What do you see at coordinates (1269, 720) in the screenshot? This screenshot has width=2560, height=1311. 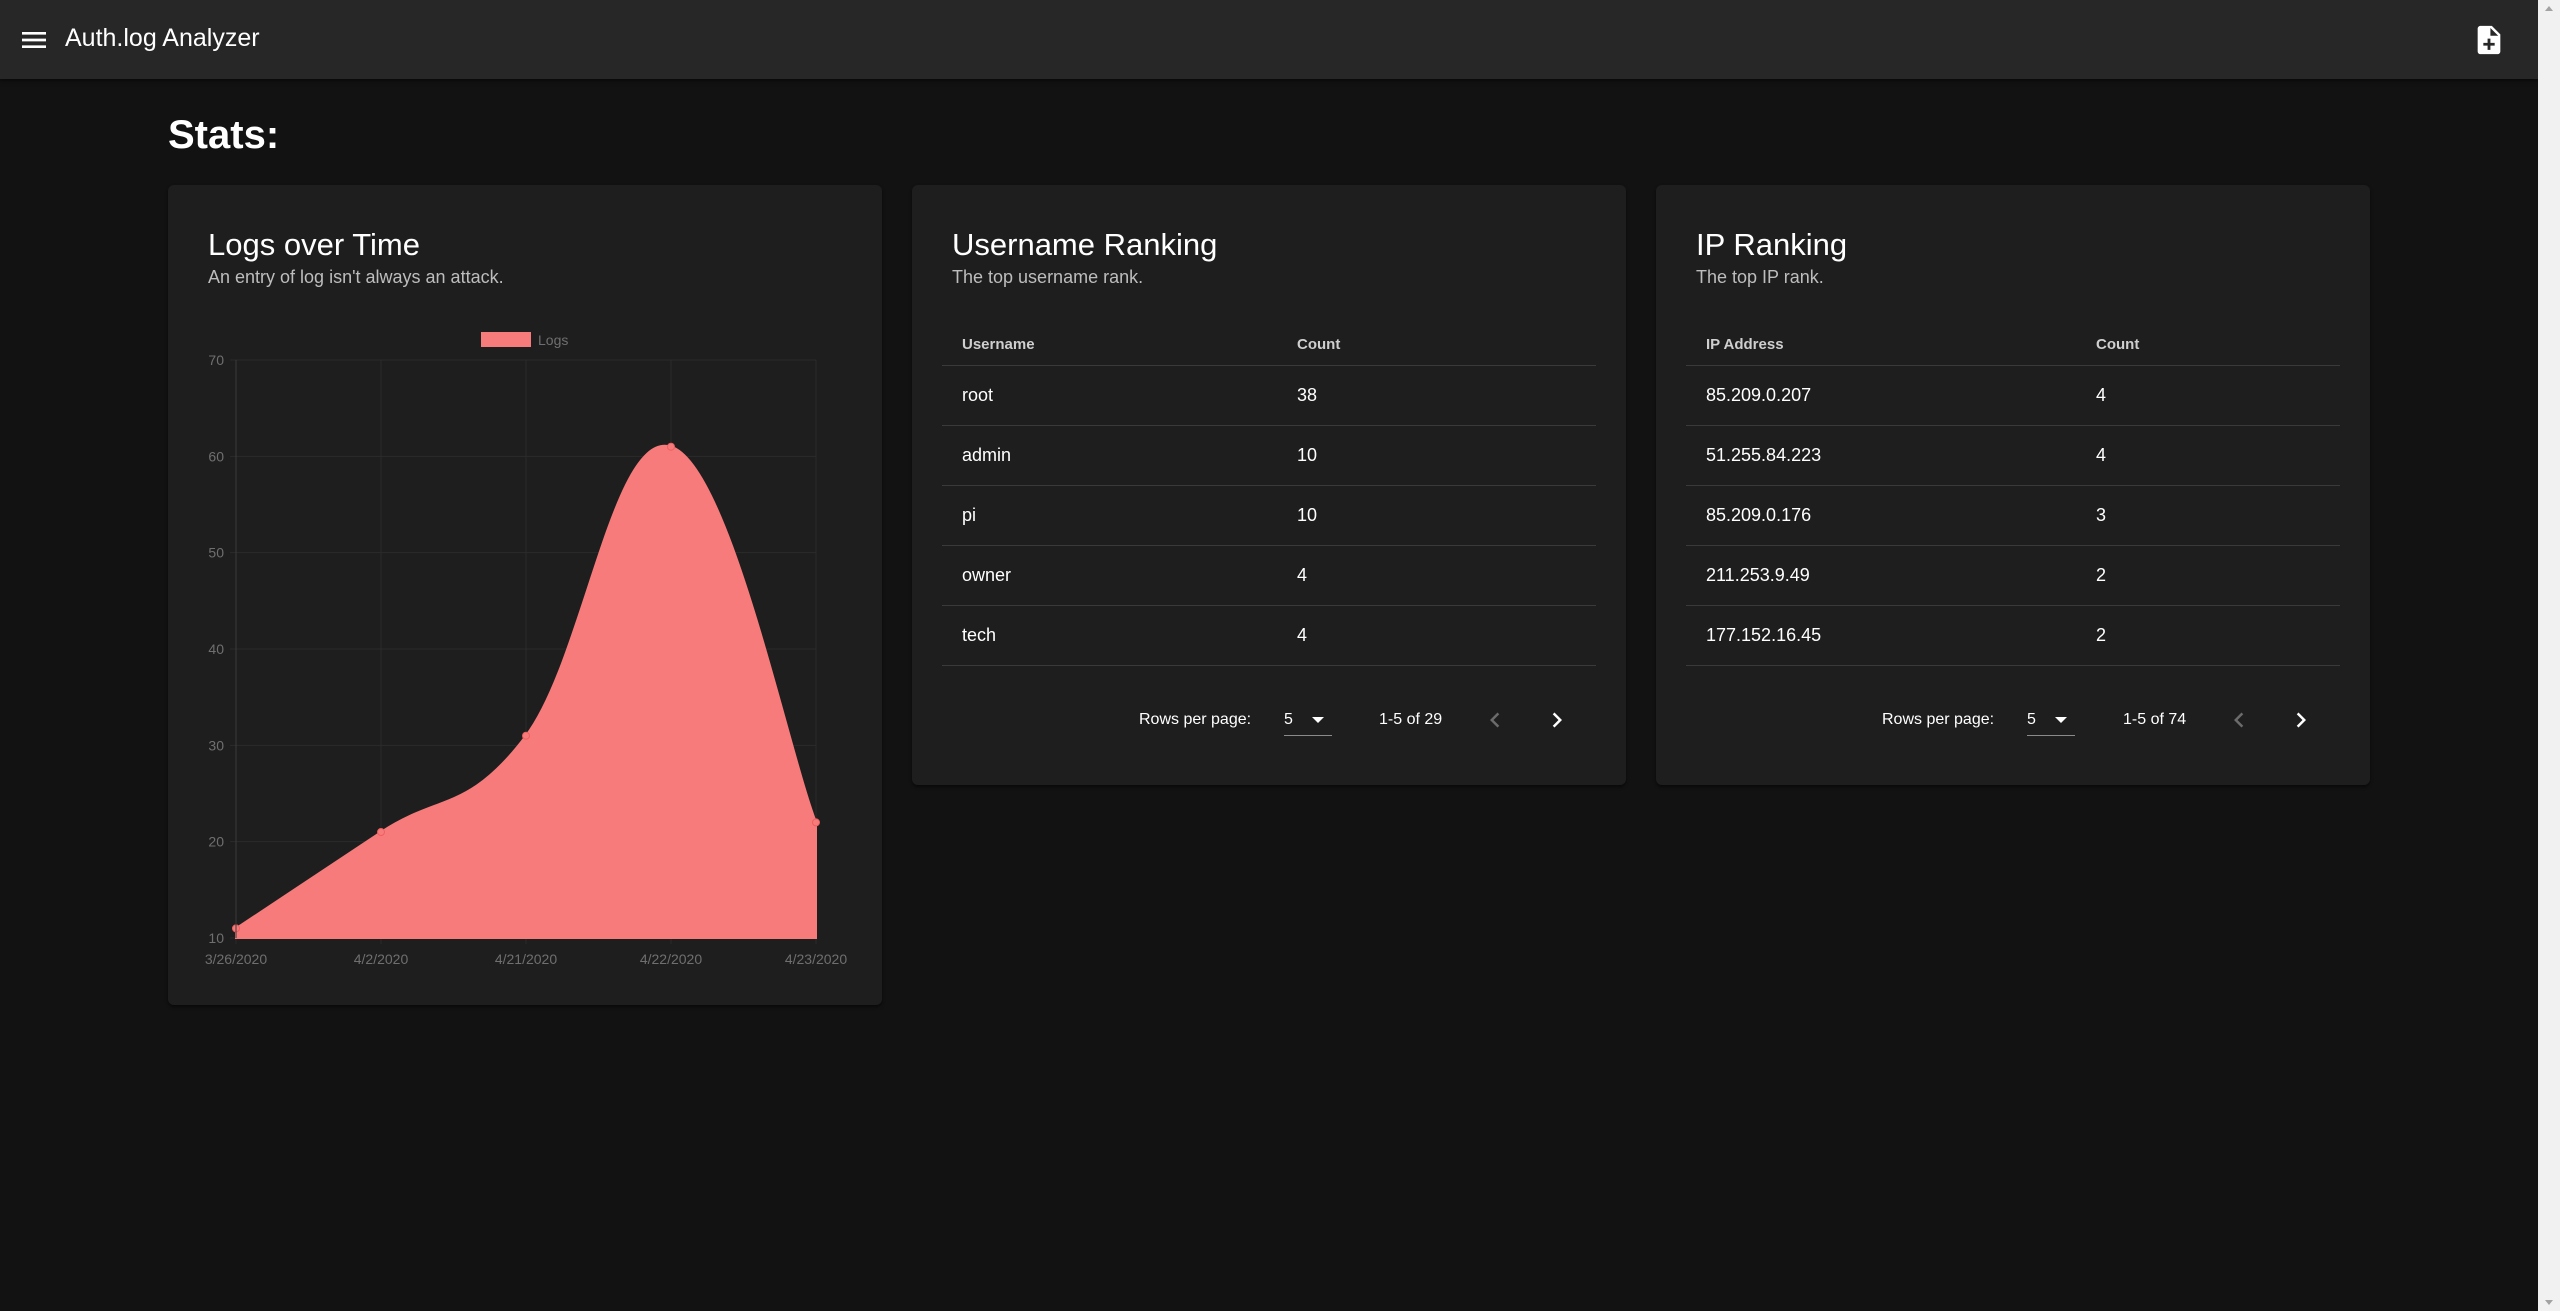 I see `table-pagination: Rows per page: 5 1-5 of 29` at bounding box center [1269, 720].